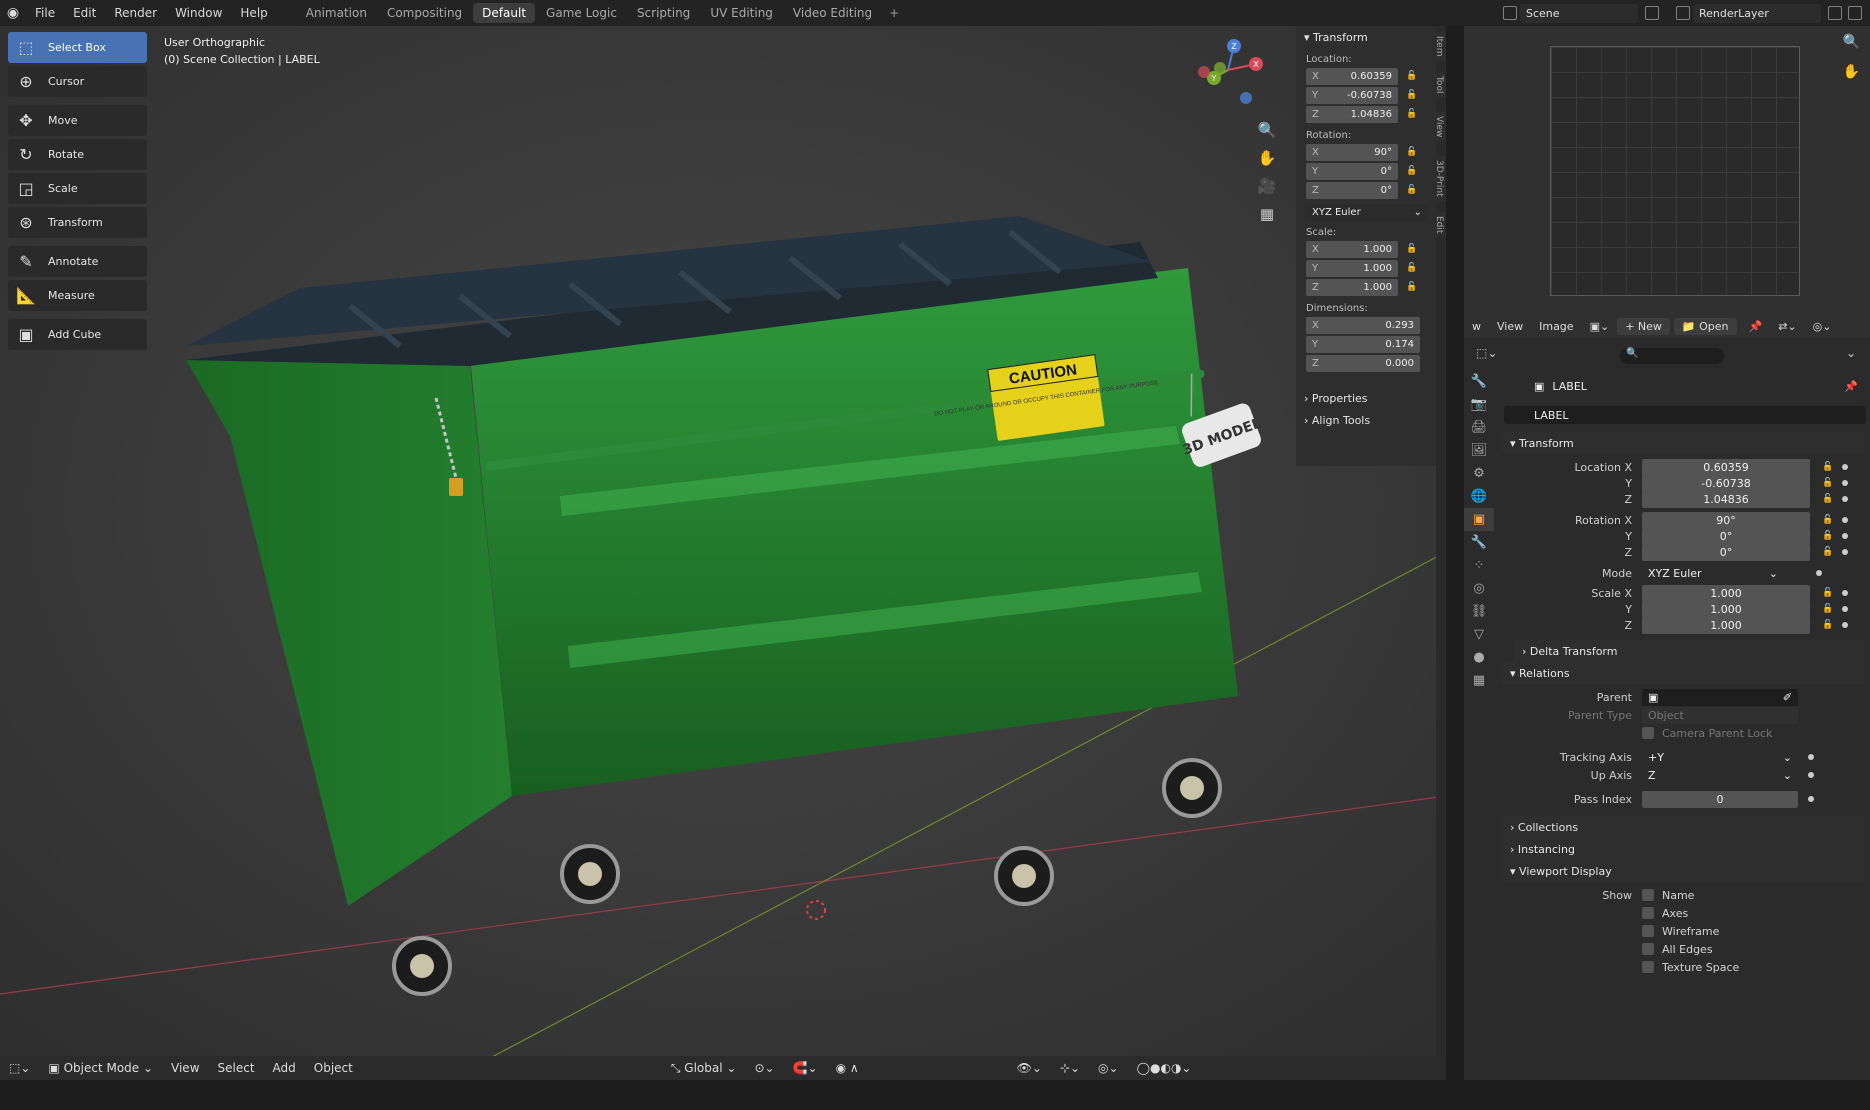  What do you see at coordinates (1352, 114) in the screenshot?
I see `n-location-z: Z 1.04836` at bounding box center [1352, 114].